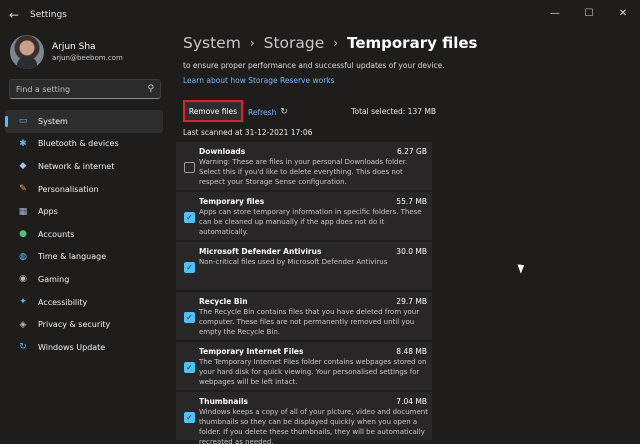 This screenshot has height=444, width=640. What do you see at coordinates (23, 279) in the screenshot?
I see `gaming-icon: ◉` at bounding box center [23, 279].